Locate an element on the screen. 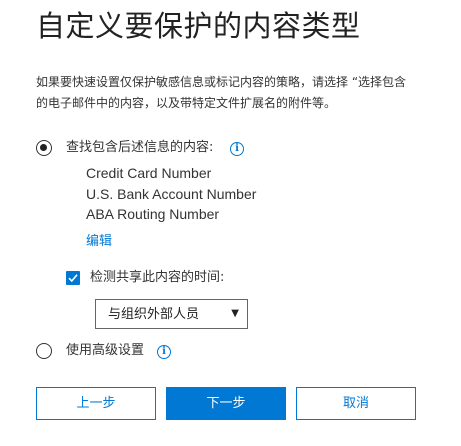 Image resolution: width=461 pixels, height=446 pixels. sharing-scope-dropdown: 与组织外部人员 ▼ is located at coordinates (171, 314).